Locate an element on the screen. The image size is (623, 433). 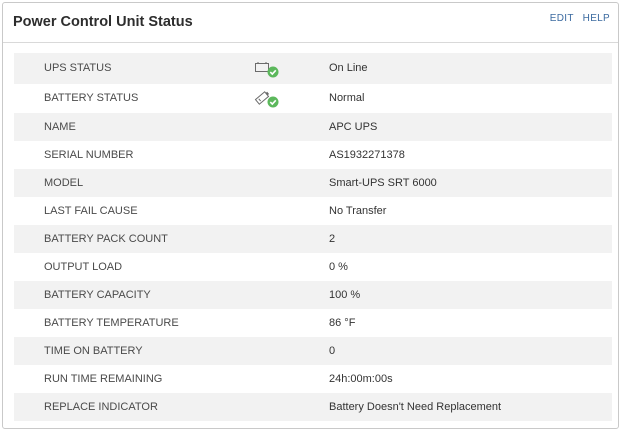
row-label: OUTPUT LOAD is located at coordinates (83, 267).